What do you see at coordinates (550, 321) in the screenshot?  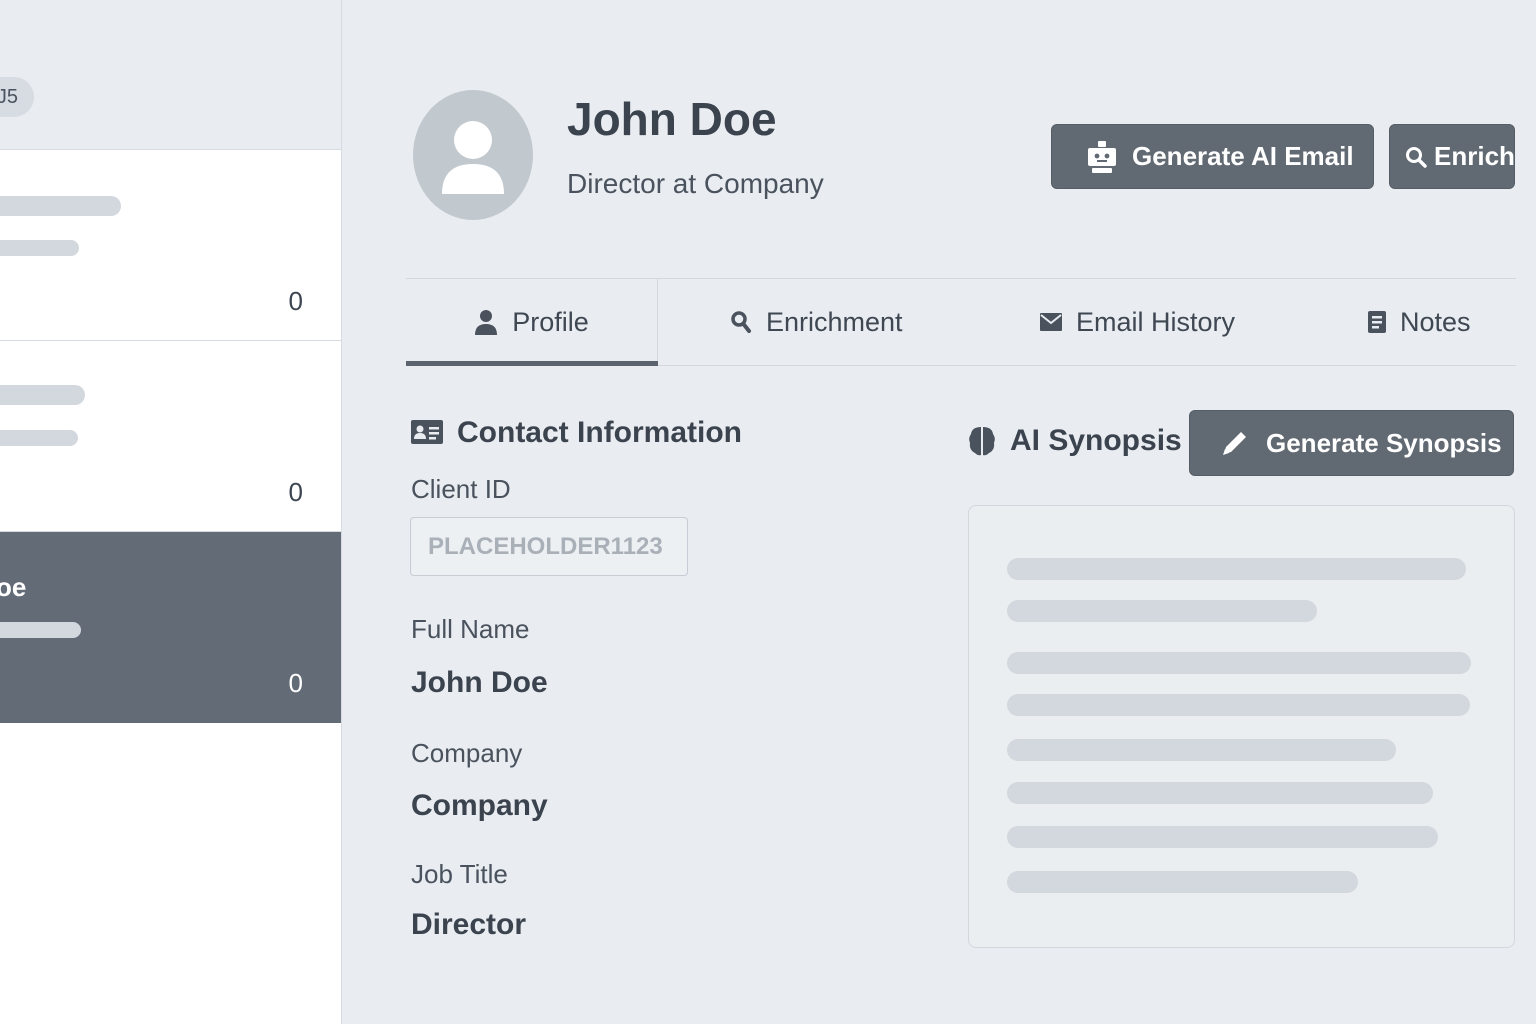 I see `tab-label: Profile` at bounding box center [550, 321].